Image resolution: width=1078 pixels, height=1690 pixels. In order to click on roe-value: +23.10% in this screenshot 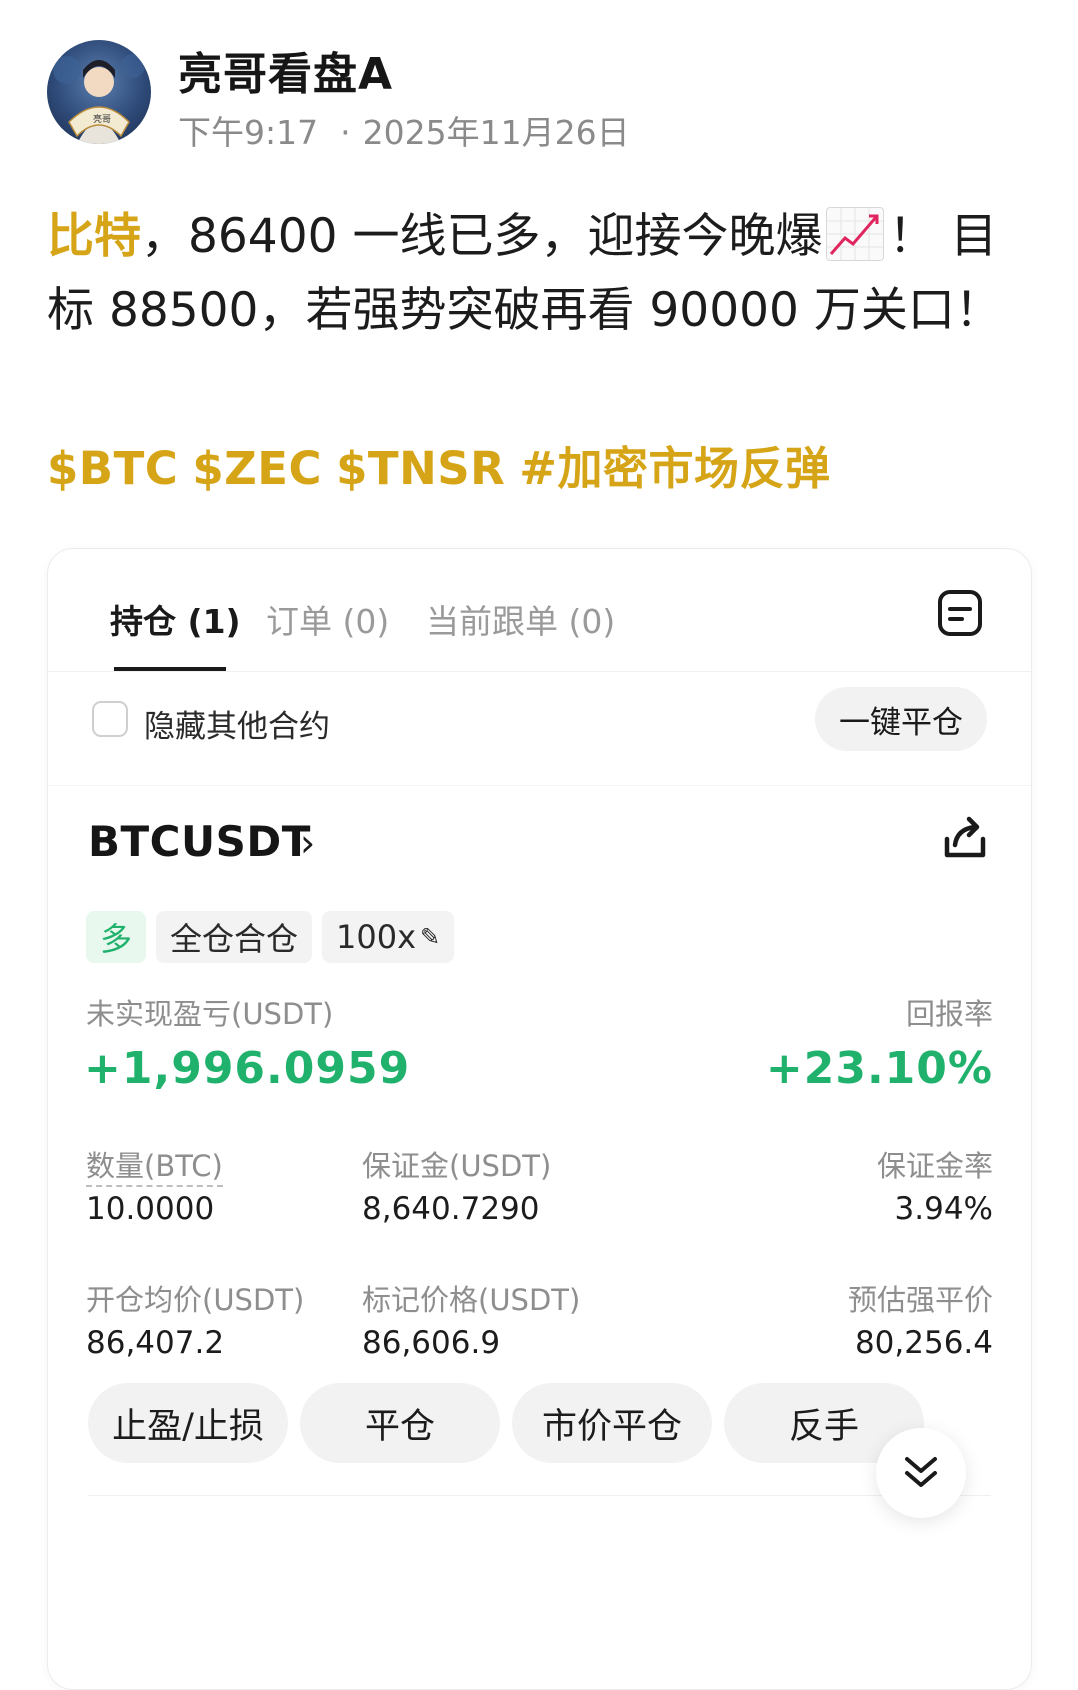, I will do `click(879, 1068)`.